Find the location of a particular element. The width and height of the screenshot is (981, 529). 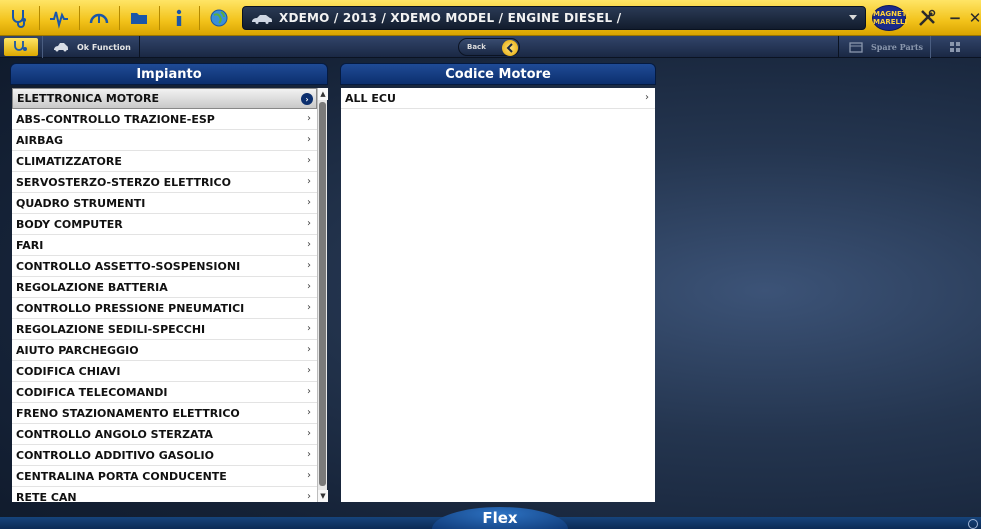

list-item: QUADRO STRUMENTI › is located at coordinates (164, 203).